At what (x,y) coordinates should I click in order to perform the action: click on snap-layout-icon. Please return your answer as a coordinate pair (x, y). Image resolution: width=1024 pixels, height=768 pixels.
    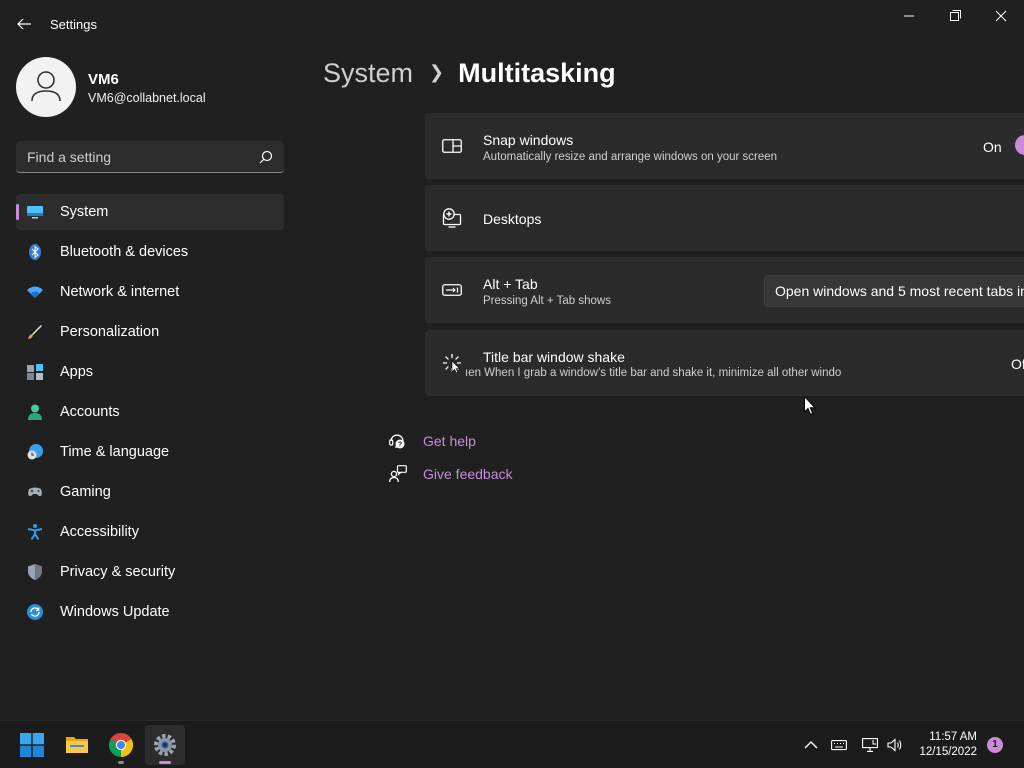
    Looking at the image, I should click on (452, 146).